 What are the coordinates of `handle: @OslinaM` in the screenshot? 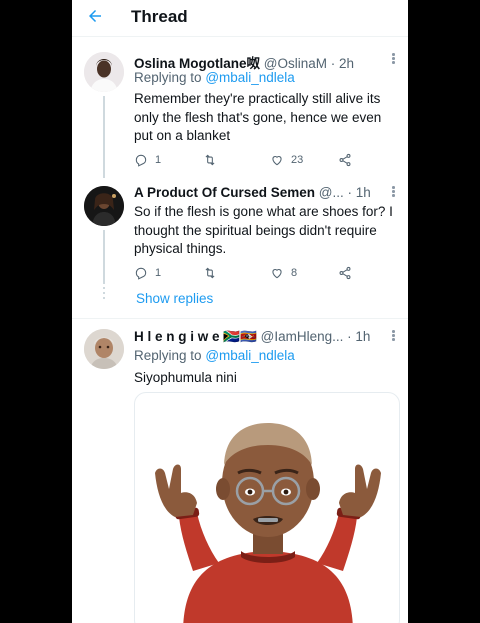 It's located at (295, 63).